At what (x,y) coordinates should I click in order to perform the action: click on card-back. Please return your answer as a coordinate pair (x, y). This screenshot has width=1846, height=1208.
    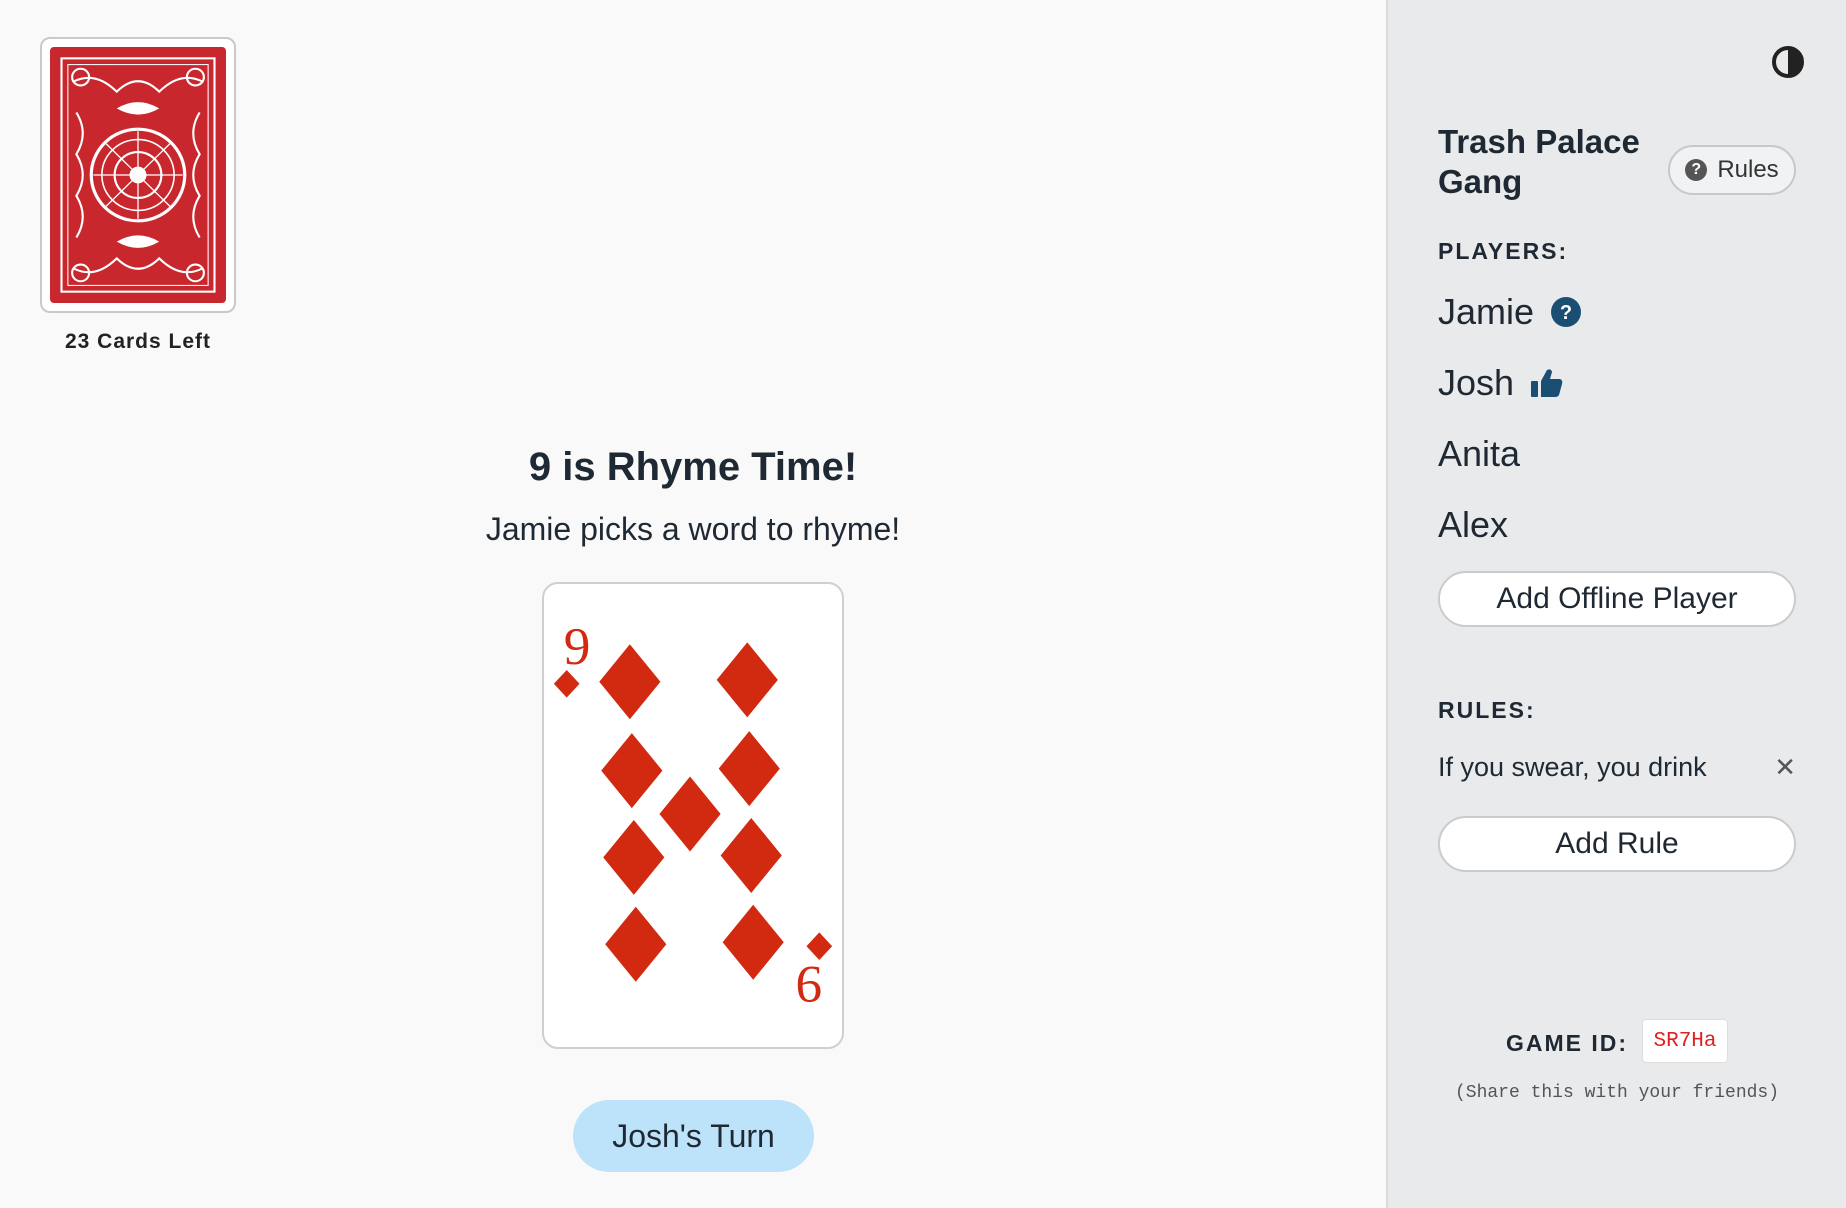
    Looking at the image, I should click on (138, 175).